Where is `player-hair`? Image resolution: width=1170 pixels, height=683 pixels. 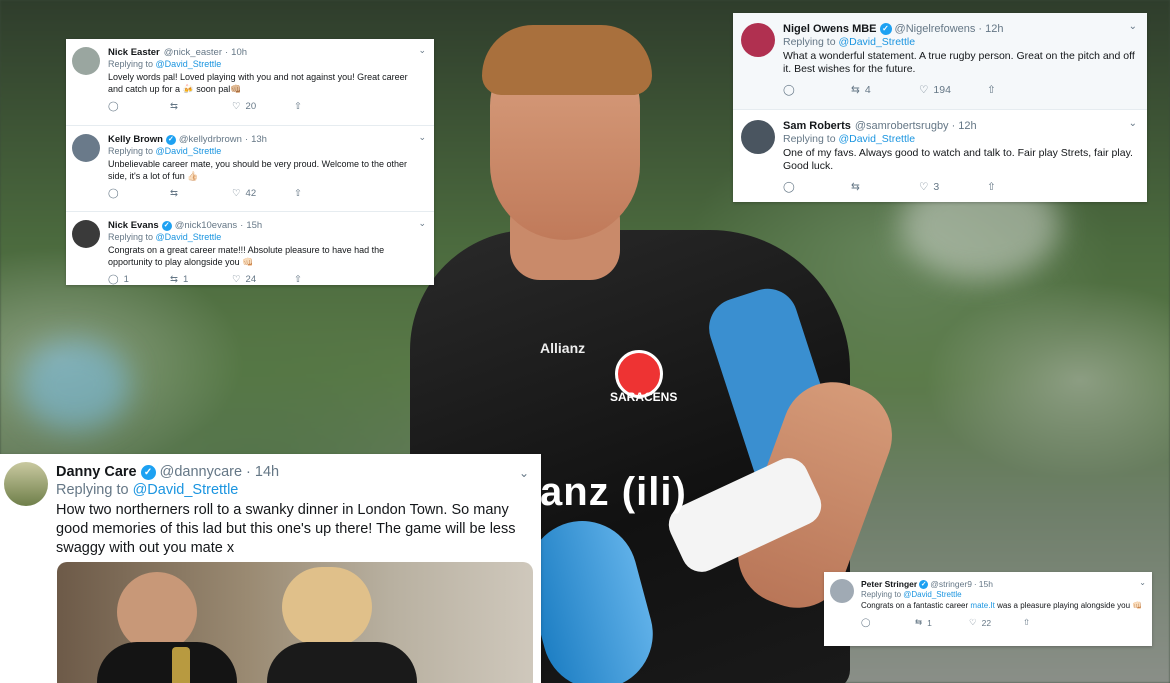 player-hair is located at coordinates (567, 60).